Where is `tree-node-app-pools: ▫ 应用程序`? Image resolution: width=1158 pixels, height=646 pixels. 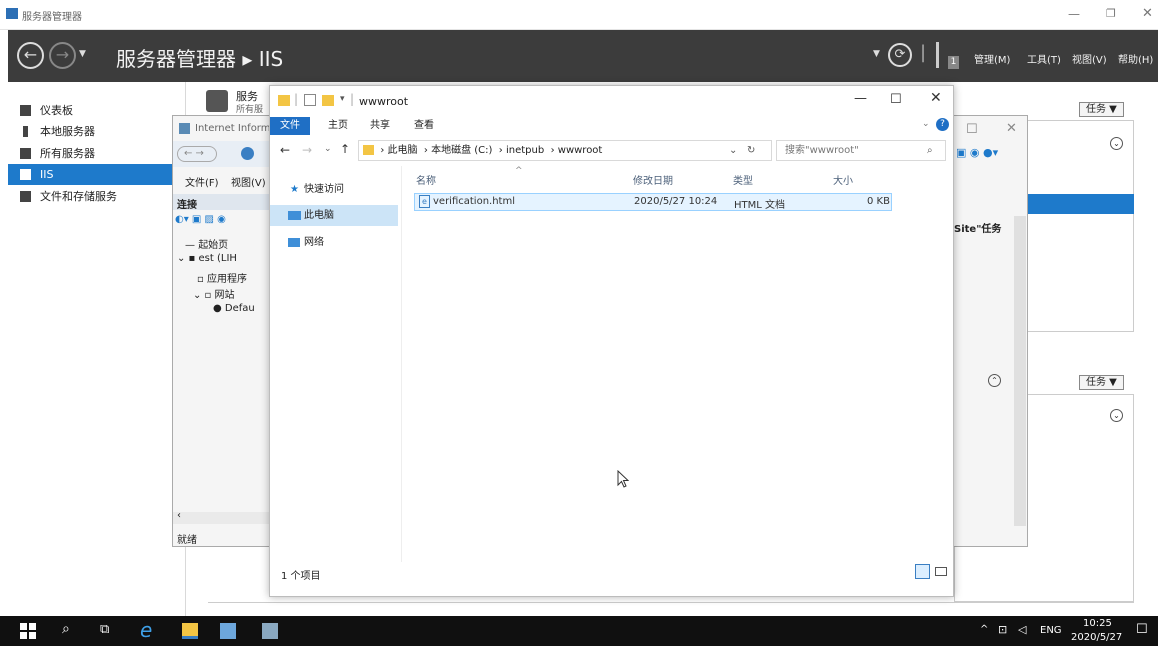 tree-node-app-pools: ▫ 应用程序 is located at coordinates (222, 277).